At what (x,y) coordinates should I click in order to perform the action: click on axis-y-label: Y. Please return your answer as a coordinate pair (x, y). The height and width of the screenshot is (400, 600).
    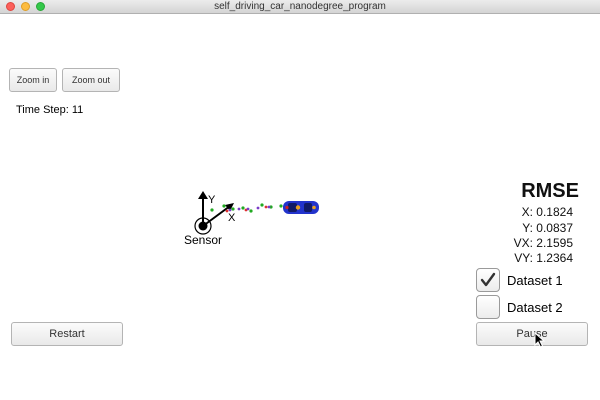
    Looking at the image, I should click on (212, 200).